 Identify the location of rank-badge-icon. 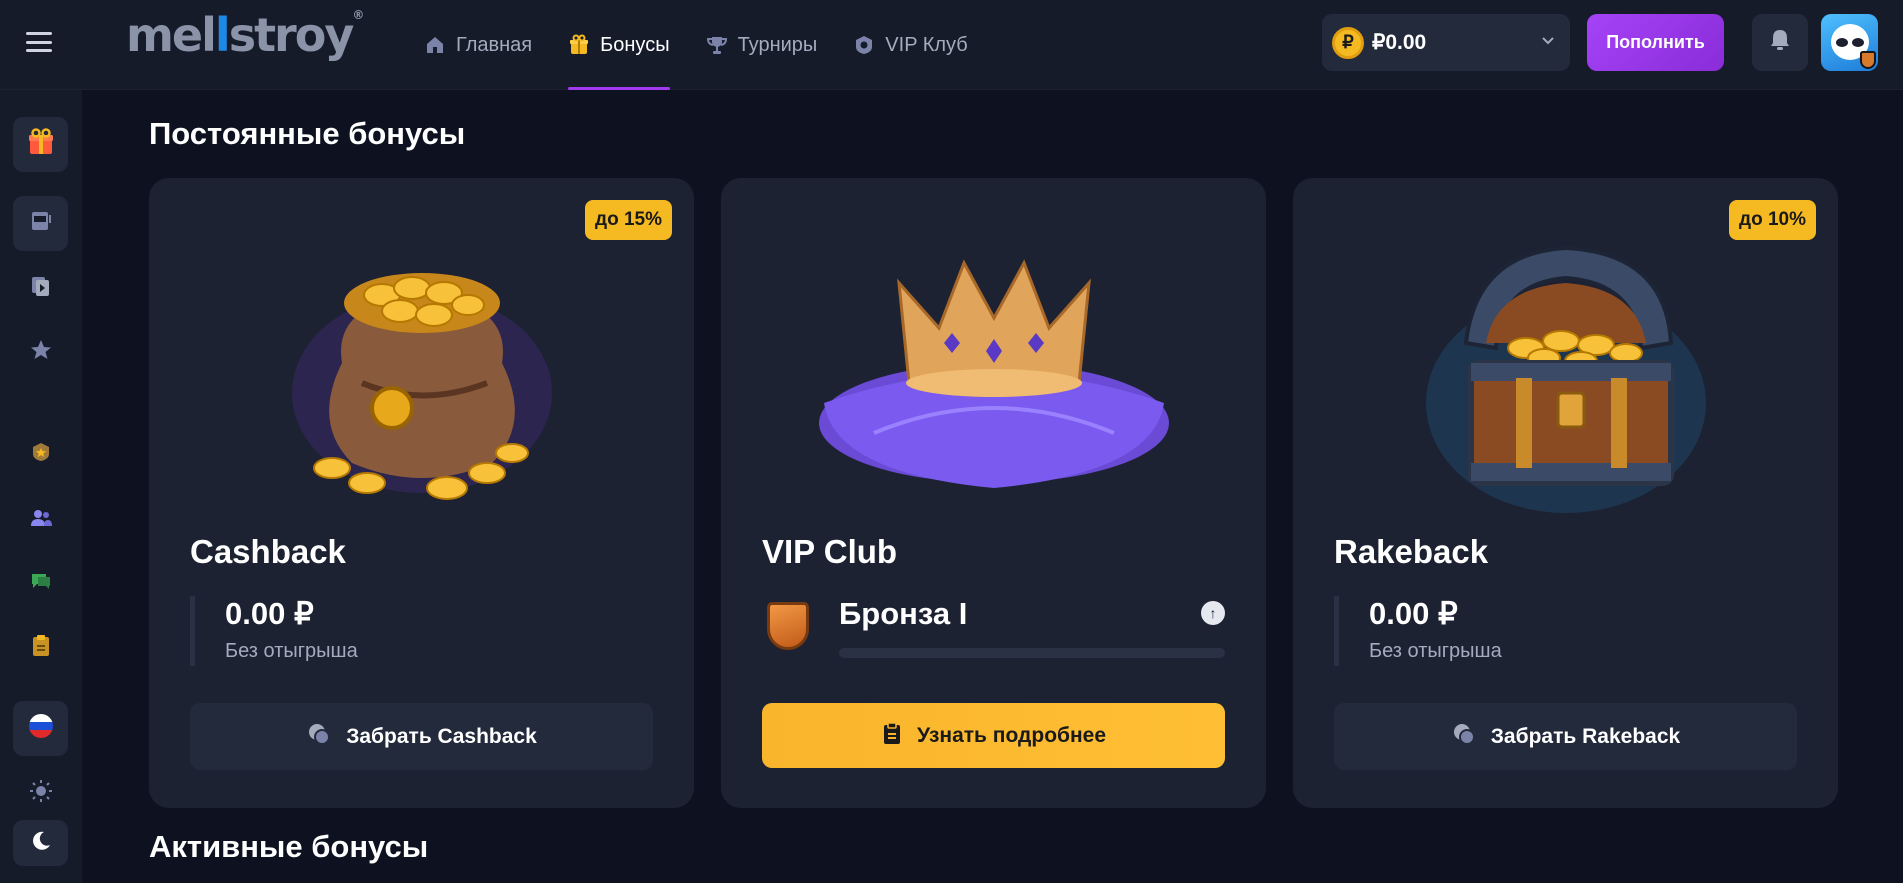
(1868, 60).